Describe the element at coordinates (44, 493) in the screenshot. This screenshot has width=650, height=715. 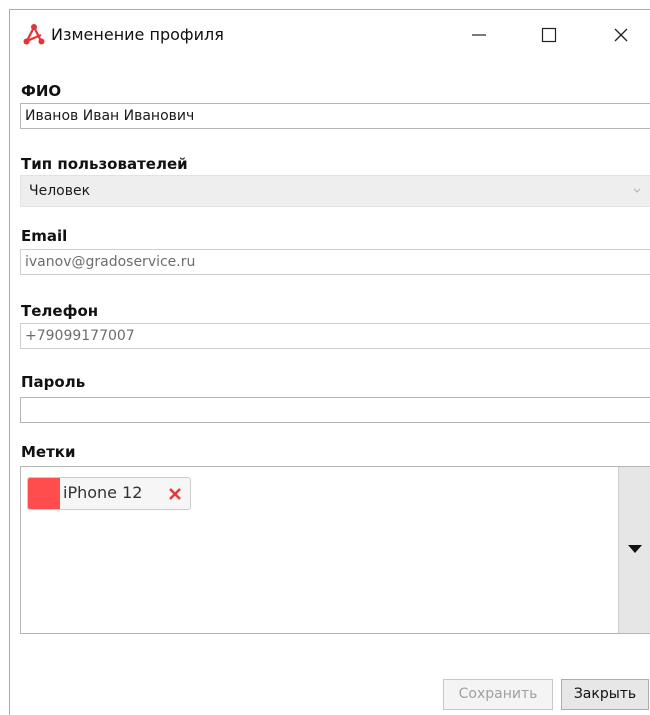
I see `tag-color-swatch` at that location.